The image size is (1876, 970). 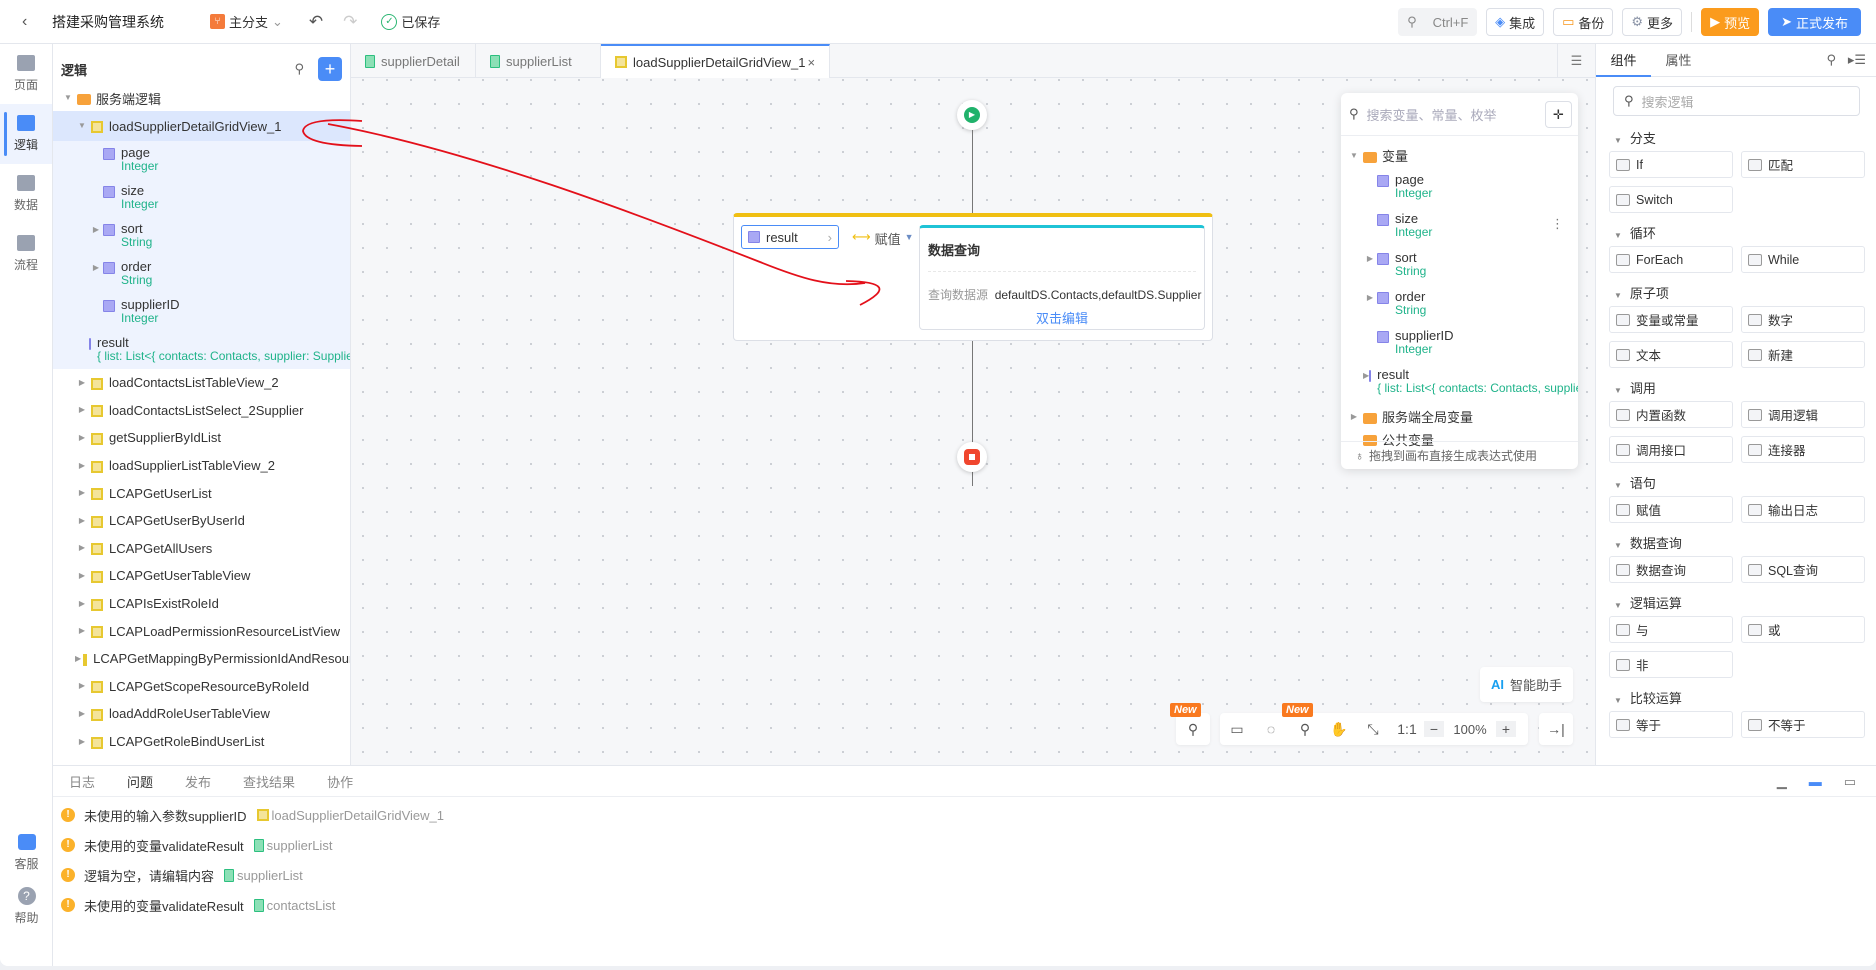 What do you see at coordinates (201, 98) in the screenshot?
I see `tree-folder: ▼ 服务端逻辑` at bounding box center [201, 98].